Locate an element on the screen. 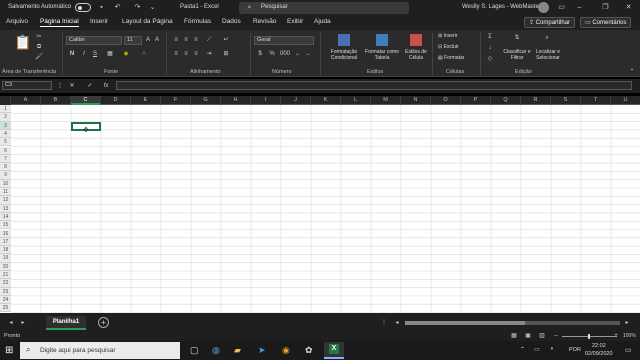 Image resolution: width=640 pixels, height=360 pixels. row-header: 9 is located at coordinates (5, 175).